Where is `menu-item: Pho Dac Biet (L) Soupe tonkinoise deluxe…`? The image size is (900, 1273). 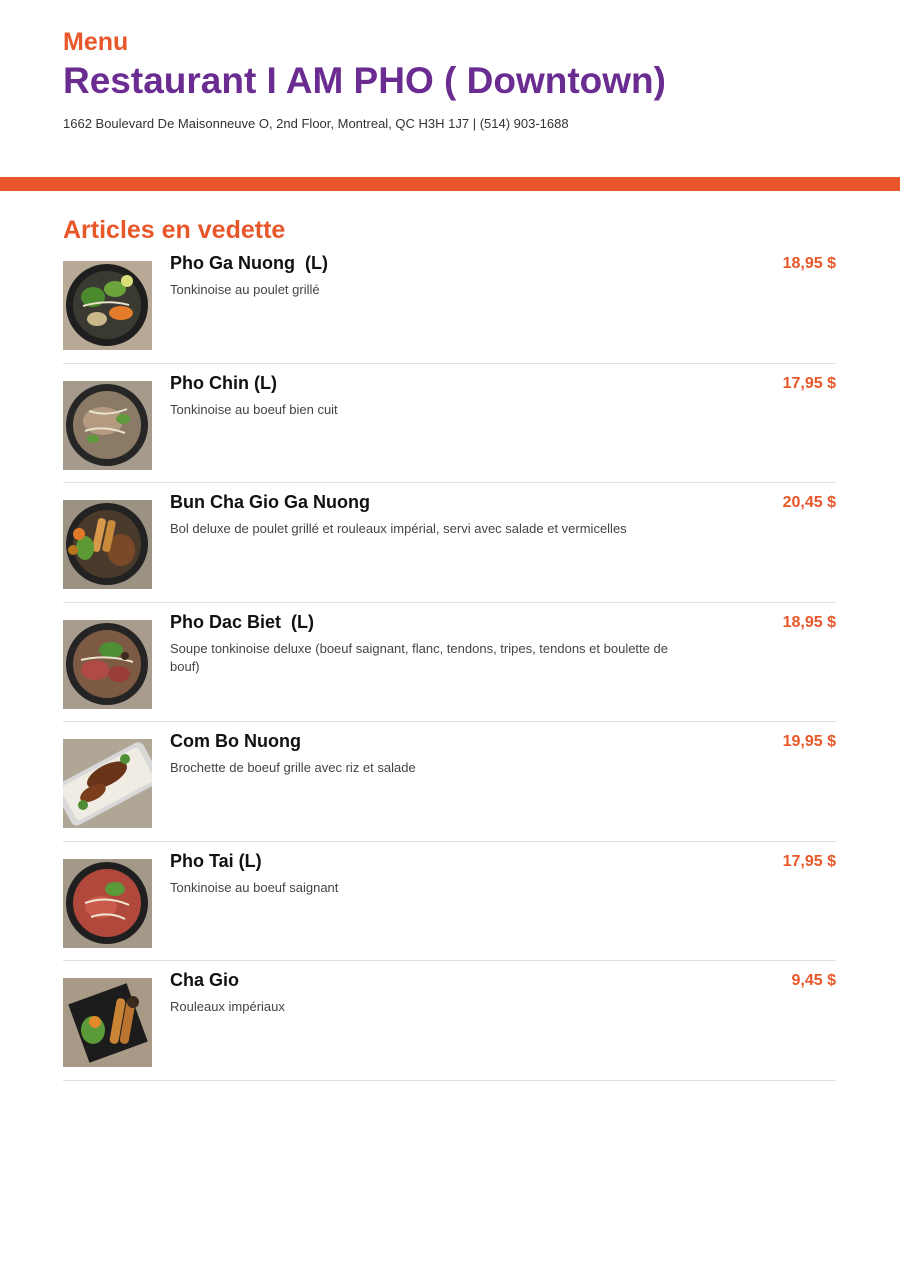
menu-item: Pho Dac Biet (L) Soupe tonkinoise deluxe… is located at coordinates (449, 662).